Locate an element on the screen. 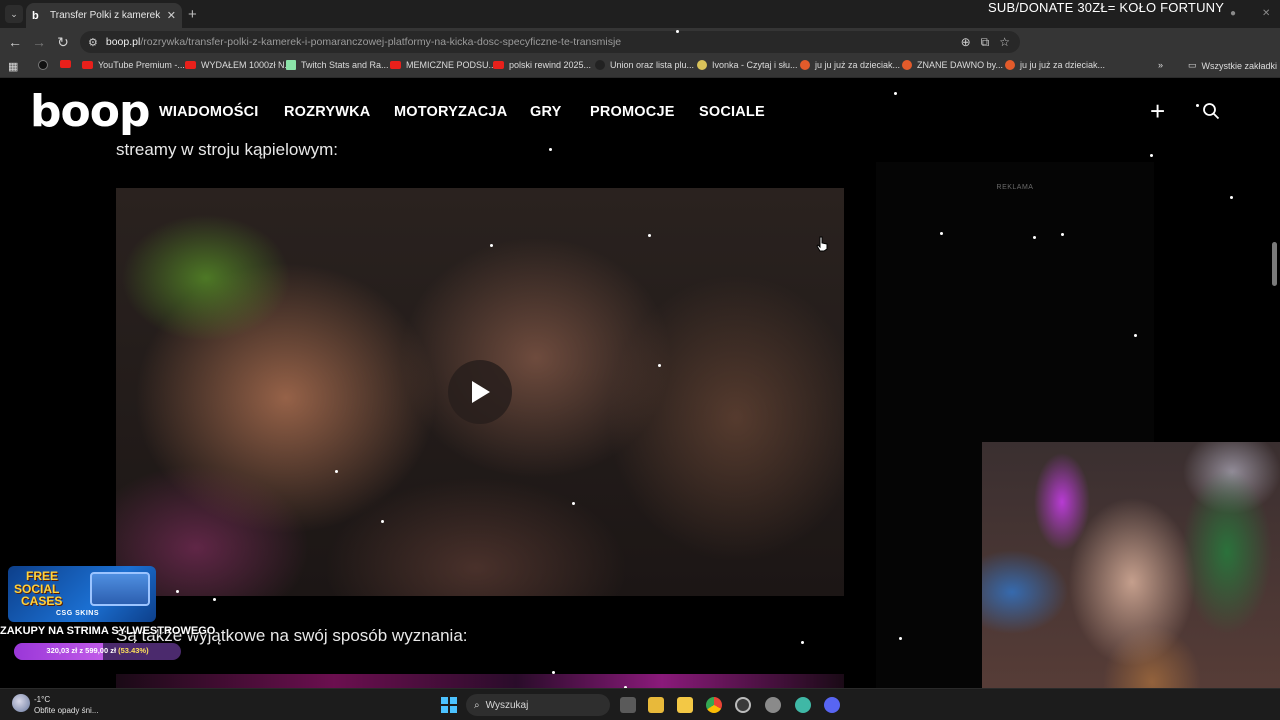 This screenshot has width=1280, height=720. play-button is located at coordinates (480, 392).